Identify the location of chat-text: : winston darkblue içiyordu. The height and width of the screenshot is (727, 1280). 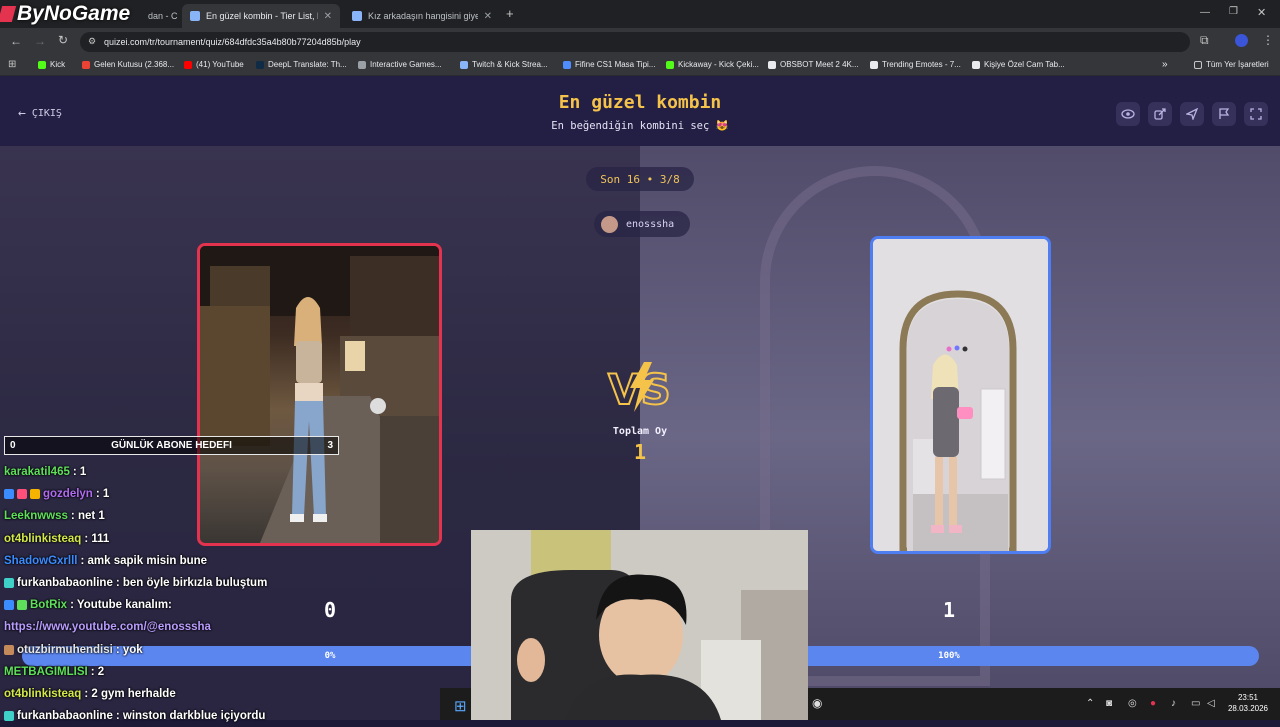
(190, 716).